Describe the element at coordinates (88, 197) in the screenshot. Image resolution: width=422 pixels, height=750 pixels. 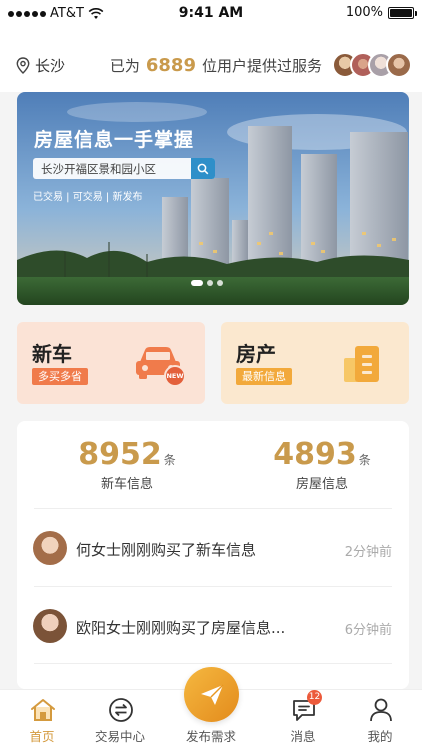
I see `banner-tags: 已交易 | 可交易 | 新发布` at that location.